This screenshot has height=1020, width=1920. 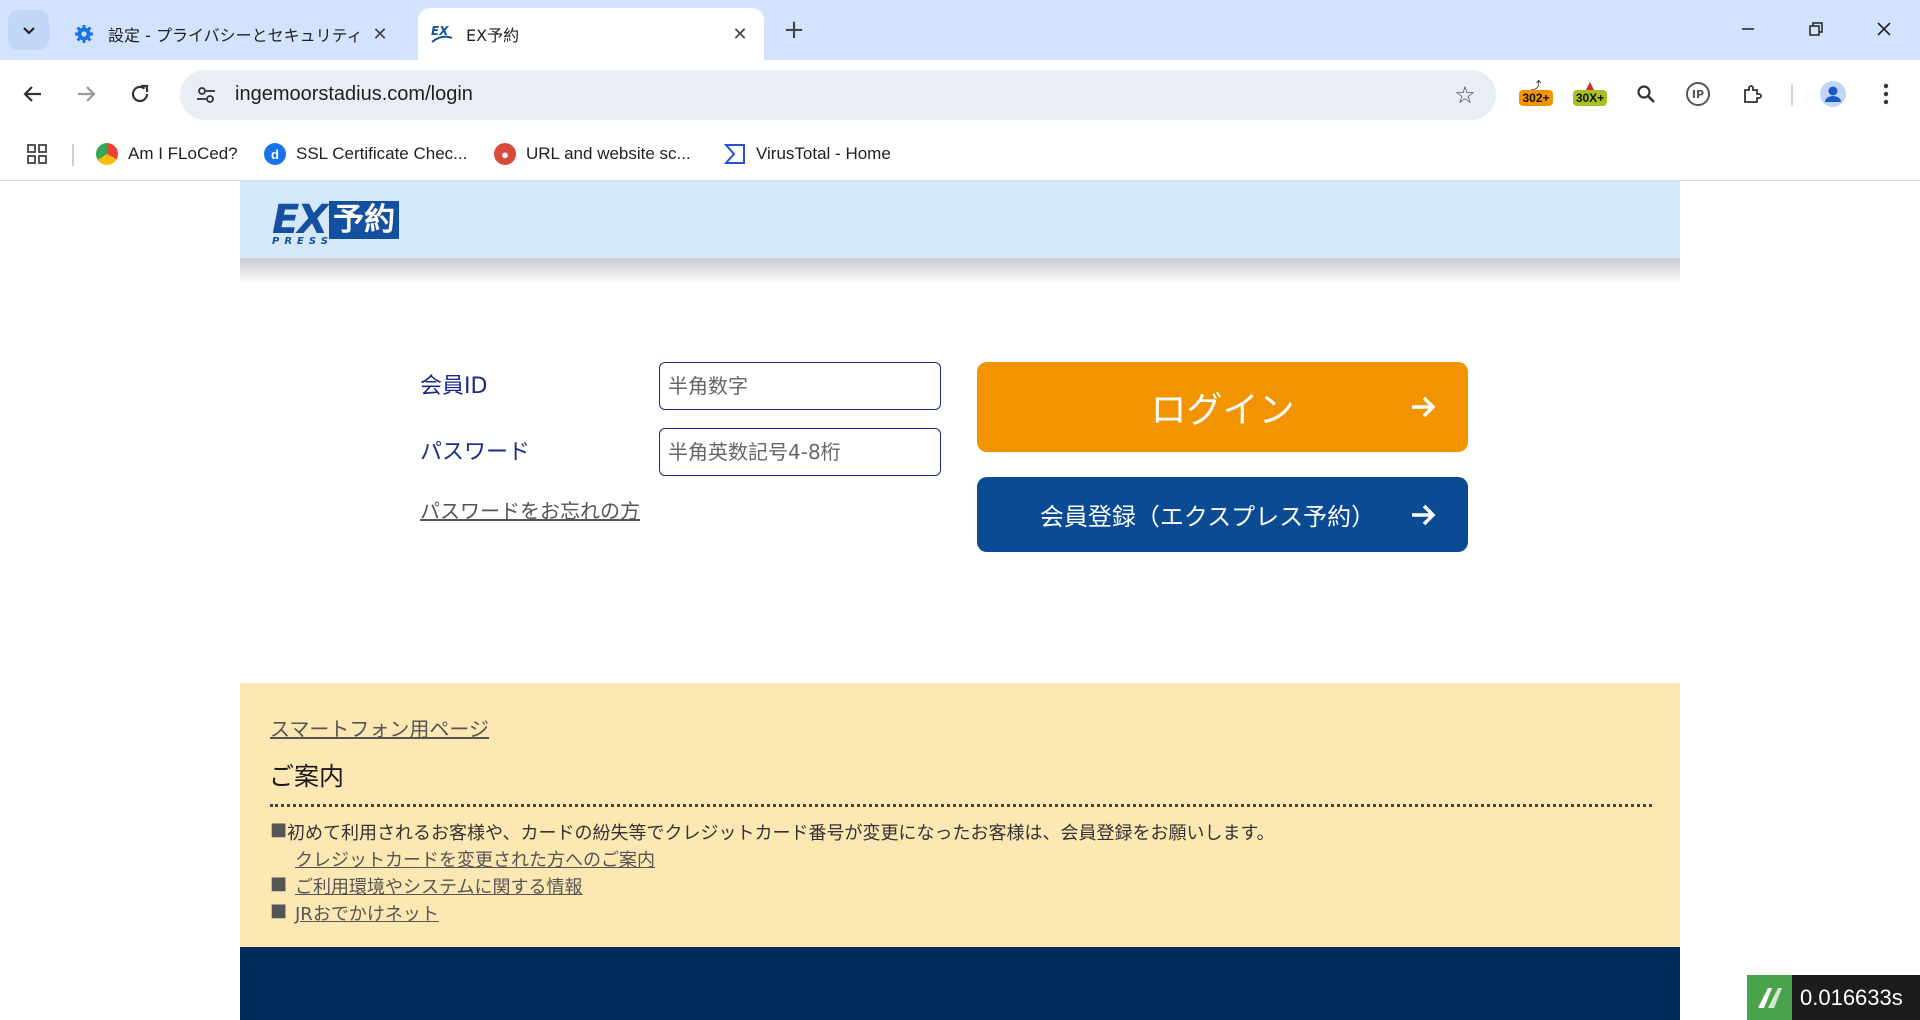 I want to click on logo-press: PRESS, so click(x=302, y=241).